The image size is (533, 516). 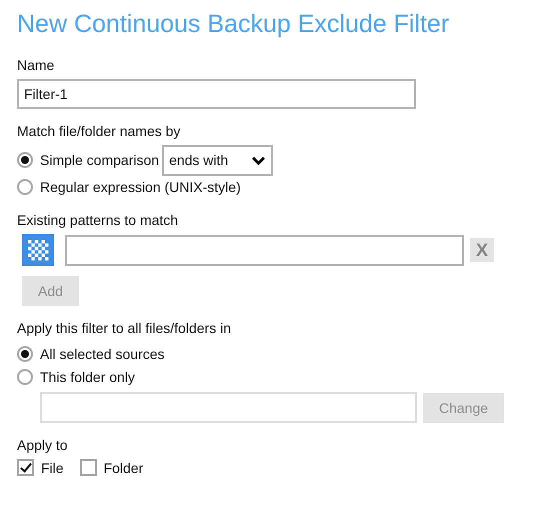 I want to click on pattern-field, so click(x=264, y=250).